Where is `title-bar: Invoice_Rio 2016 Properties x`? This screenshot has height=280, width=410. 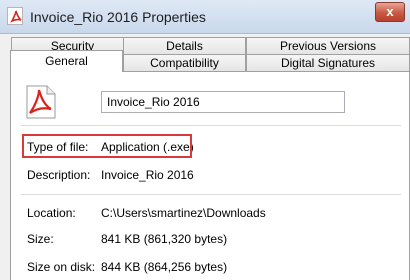 title-bar: Invoice_Rio 2016 Properties x is located at coordinates (205, 17).